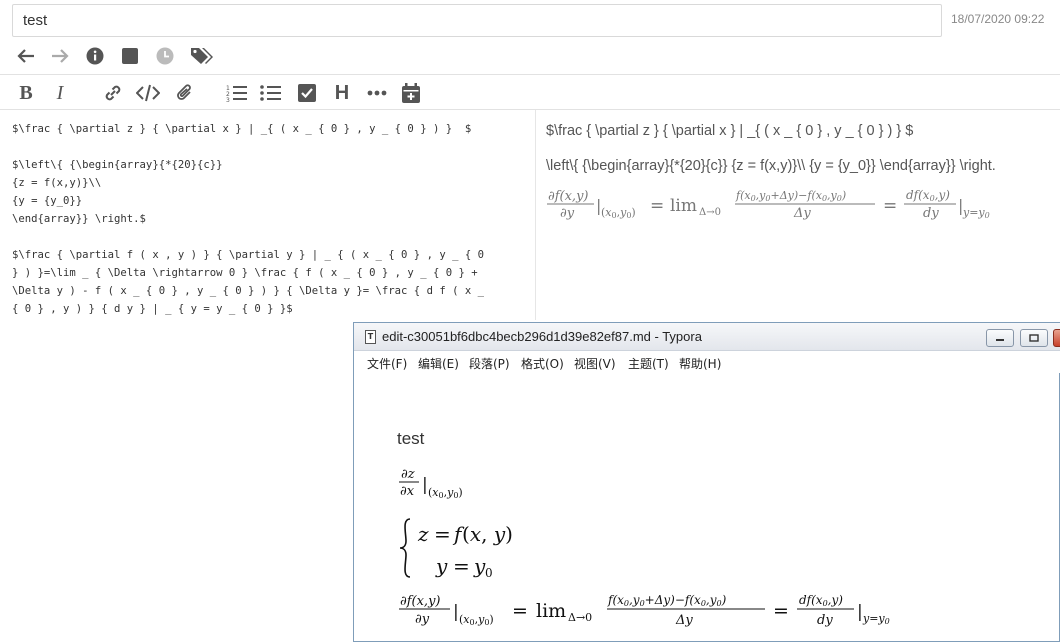 The width and height of the screenshot is (1060, 642). Describe the element at coordinates (489, 363) in the screenshot. I see `menu-paragraph: 段落(P)` at that location.